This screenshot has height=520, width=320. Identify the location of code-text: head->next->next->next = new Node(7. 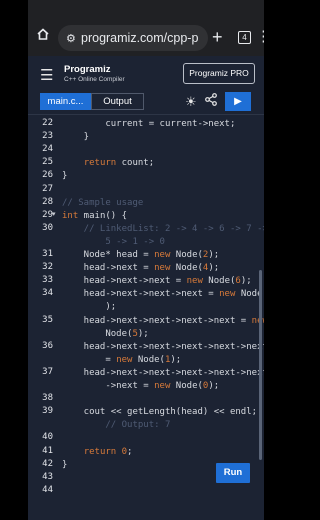
(163, 294).